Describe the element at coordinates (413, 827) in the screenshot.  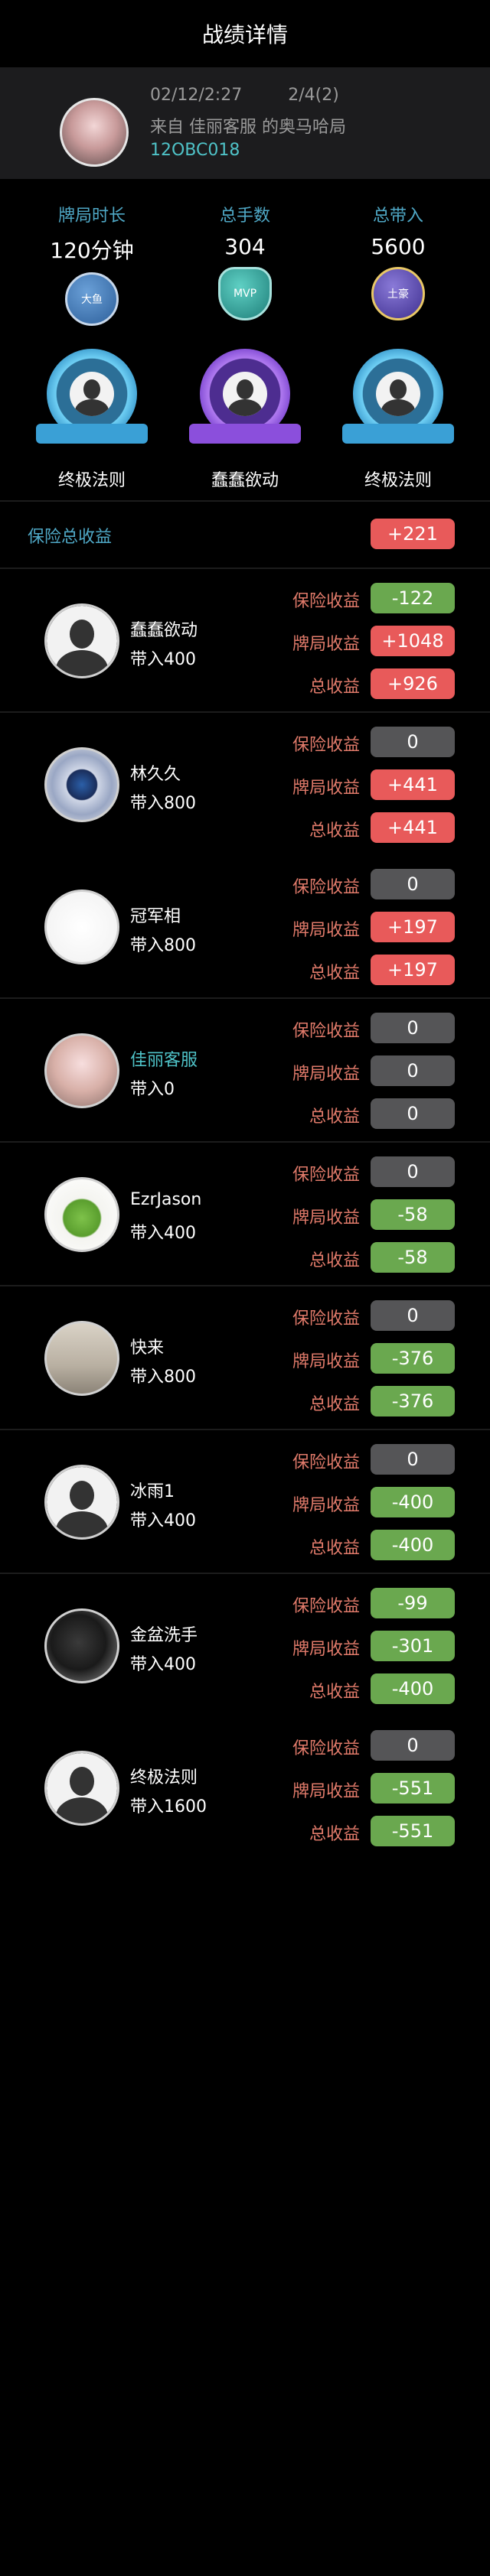
I see `player-total-value: +441` at that location.